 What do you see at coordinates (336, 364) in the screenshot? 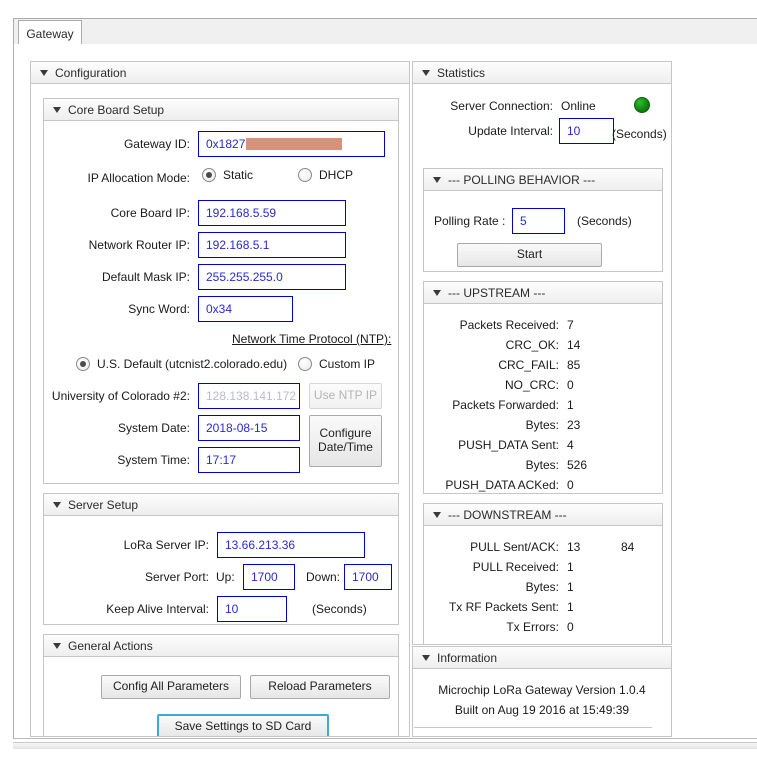
I see `radio-ntp-custom-ip: Custom IP` at bounding box center [336, 364].